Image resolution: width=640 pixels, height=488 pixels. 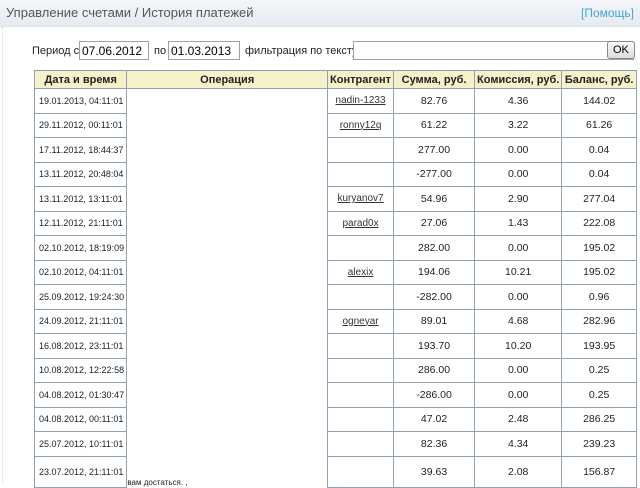 What do you see at coordinates (227, 79) in the screenshot?
I see `column-header: Операция` at bounding box center [227, 79].